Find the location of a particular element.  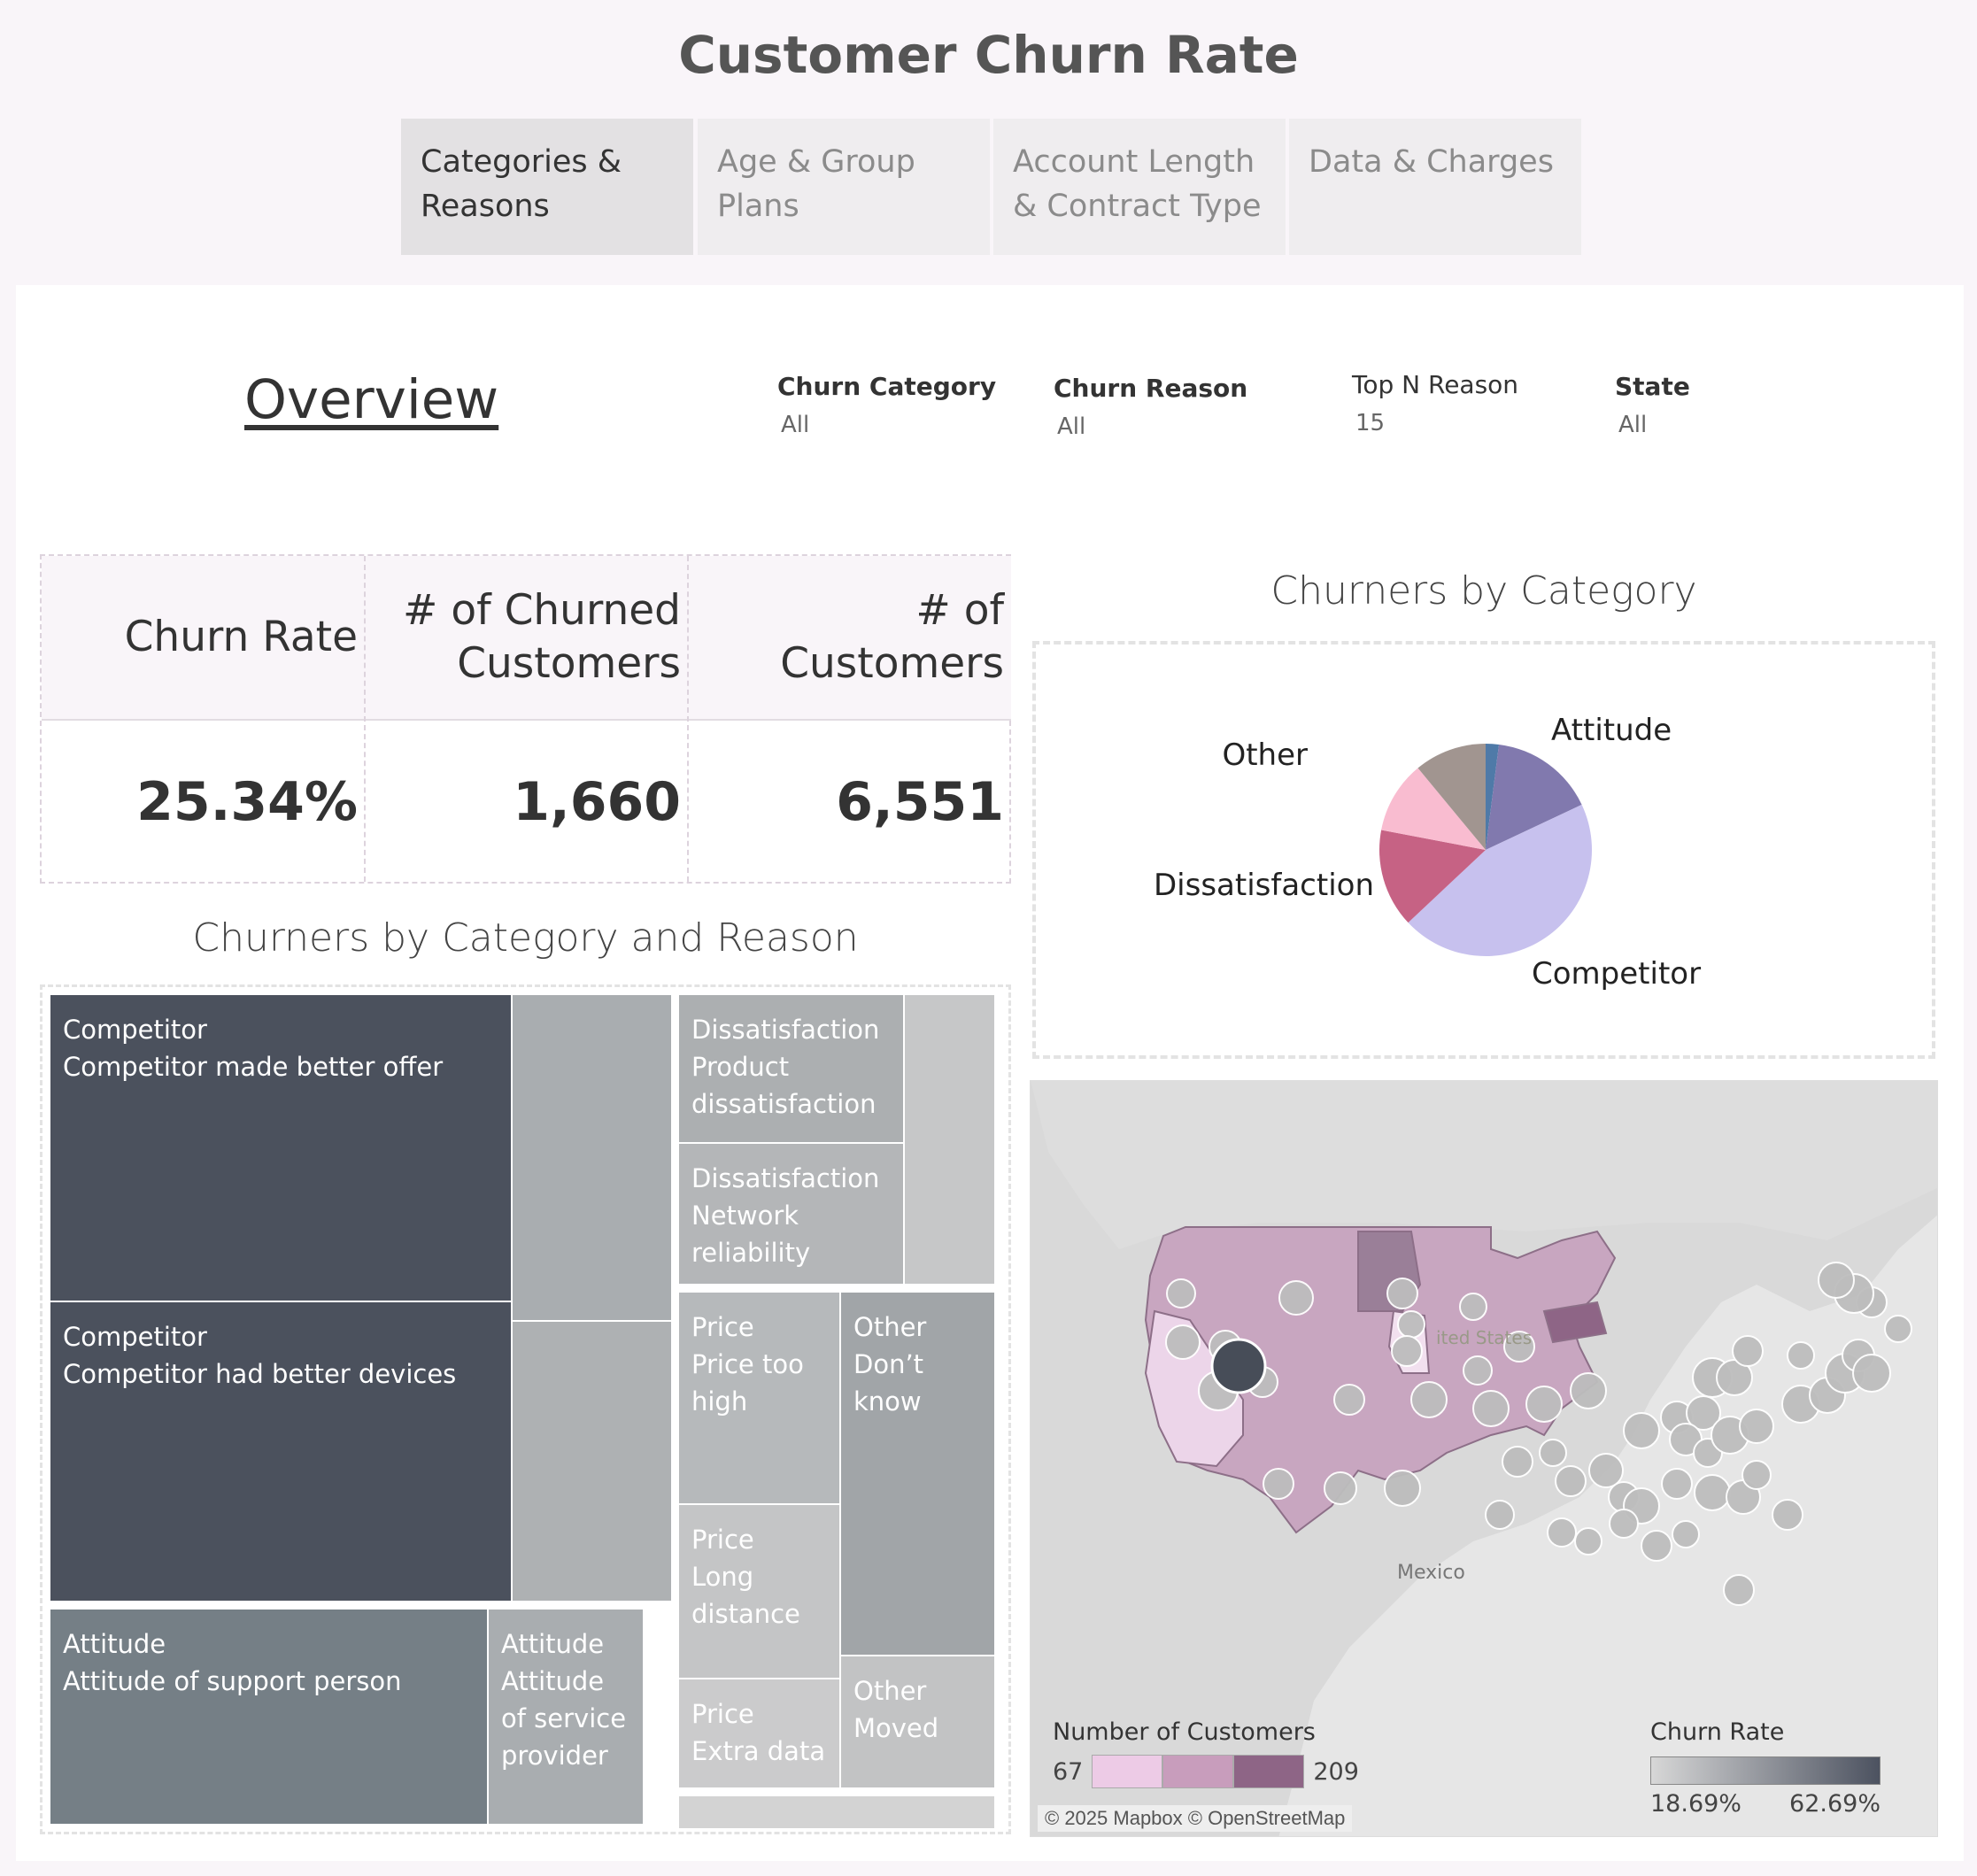

treemap-tile: Other Don’t know is located at coordinates (918, 1474).